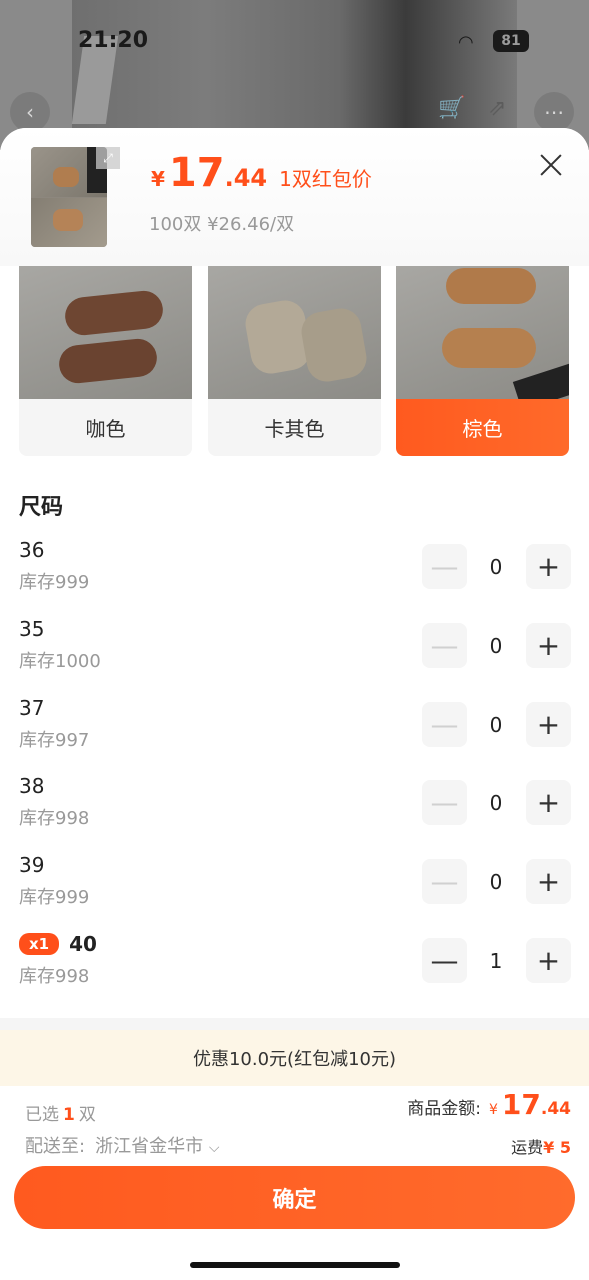  Describe the element at coordinates (466, 42) in the screenshot. I see `wifi-icon: ◠` at that location.